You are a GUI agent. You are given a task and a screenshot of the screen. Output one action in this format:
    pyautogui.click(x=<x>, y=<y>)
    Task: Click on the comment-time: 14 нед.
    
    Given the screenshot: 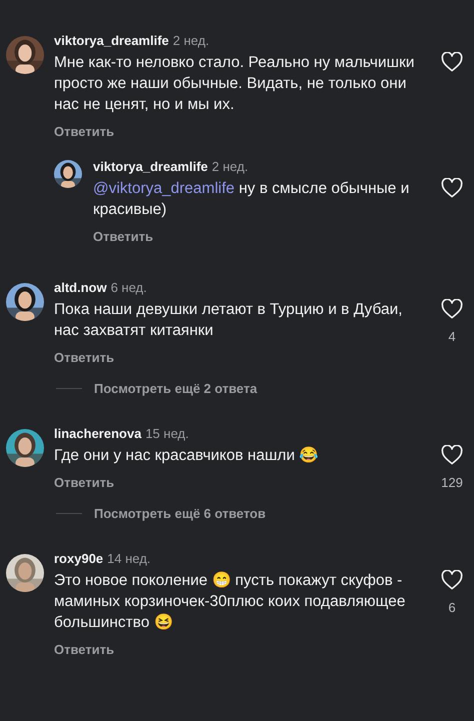 What is the action you would take?
    pyautogui.click(x=129, y=558)
    